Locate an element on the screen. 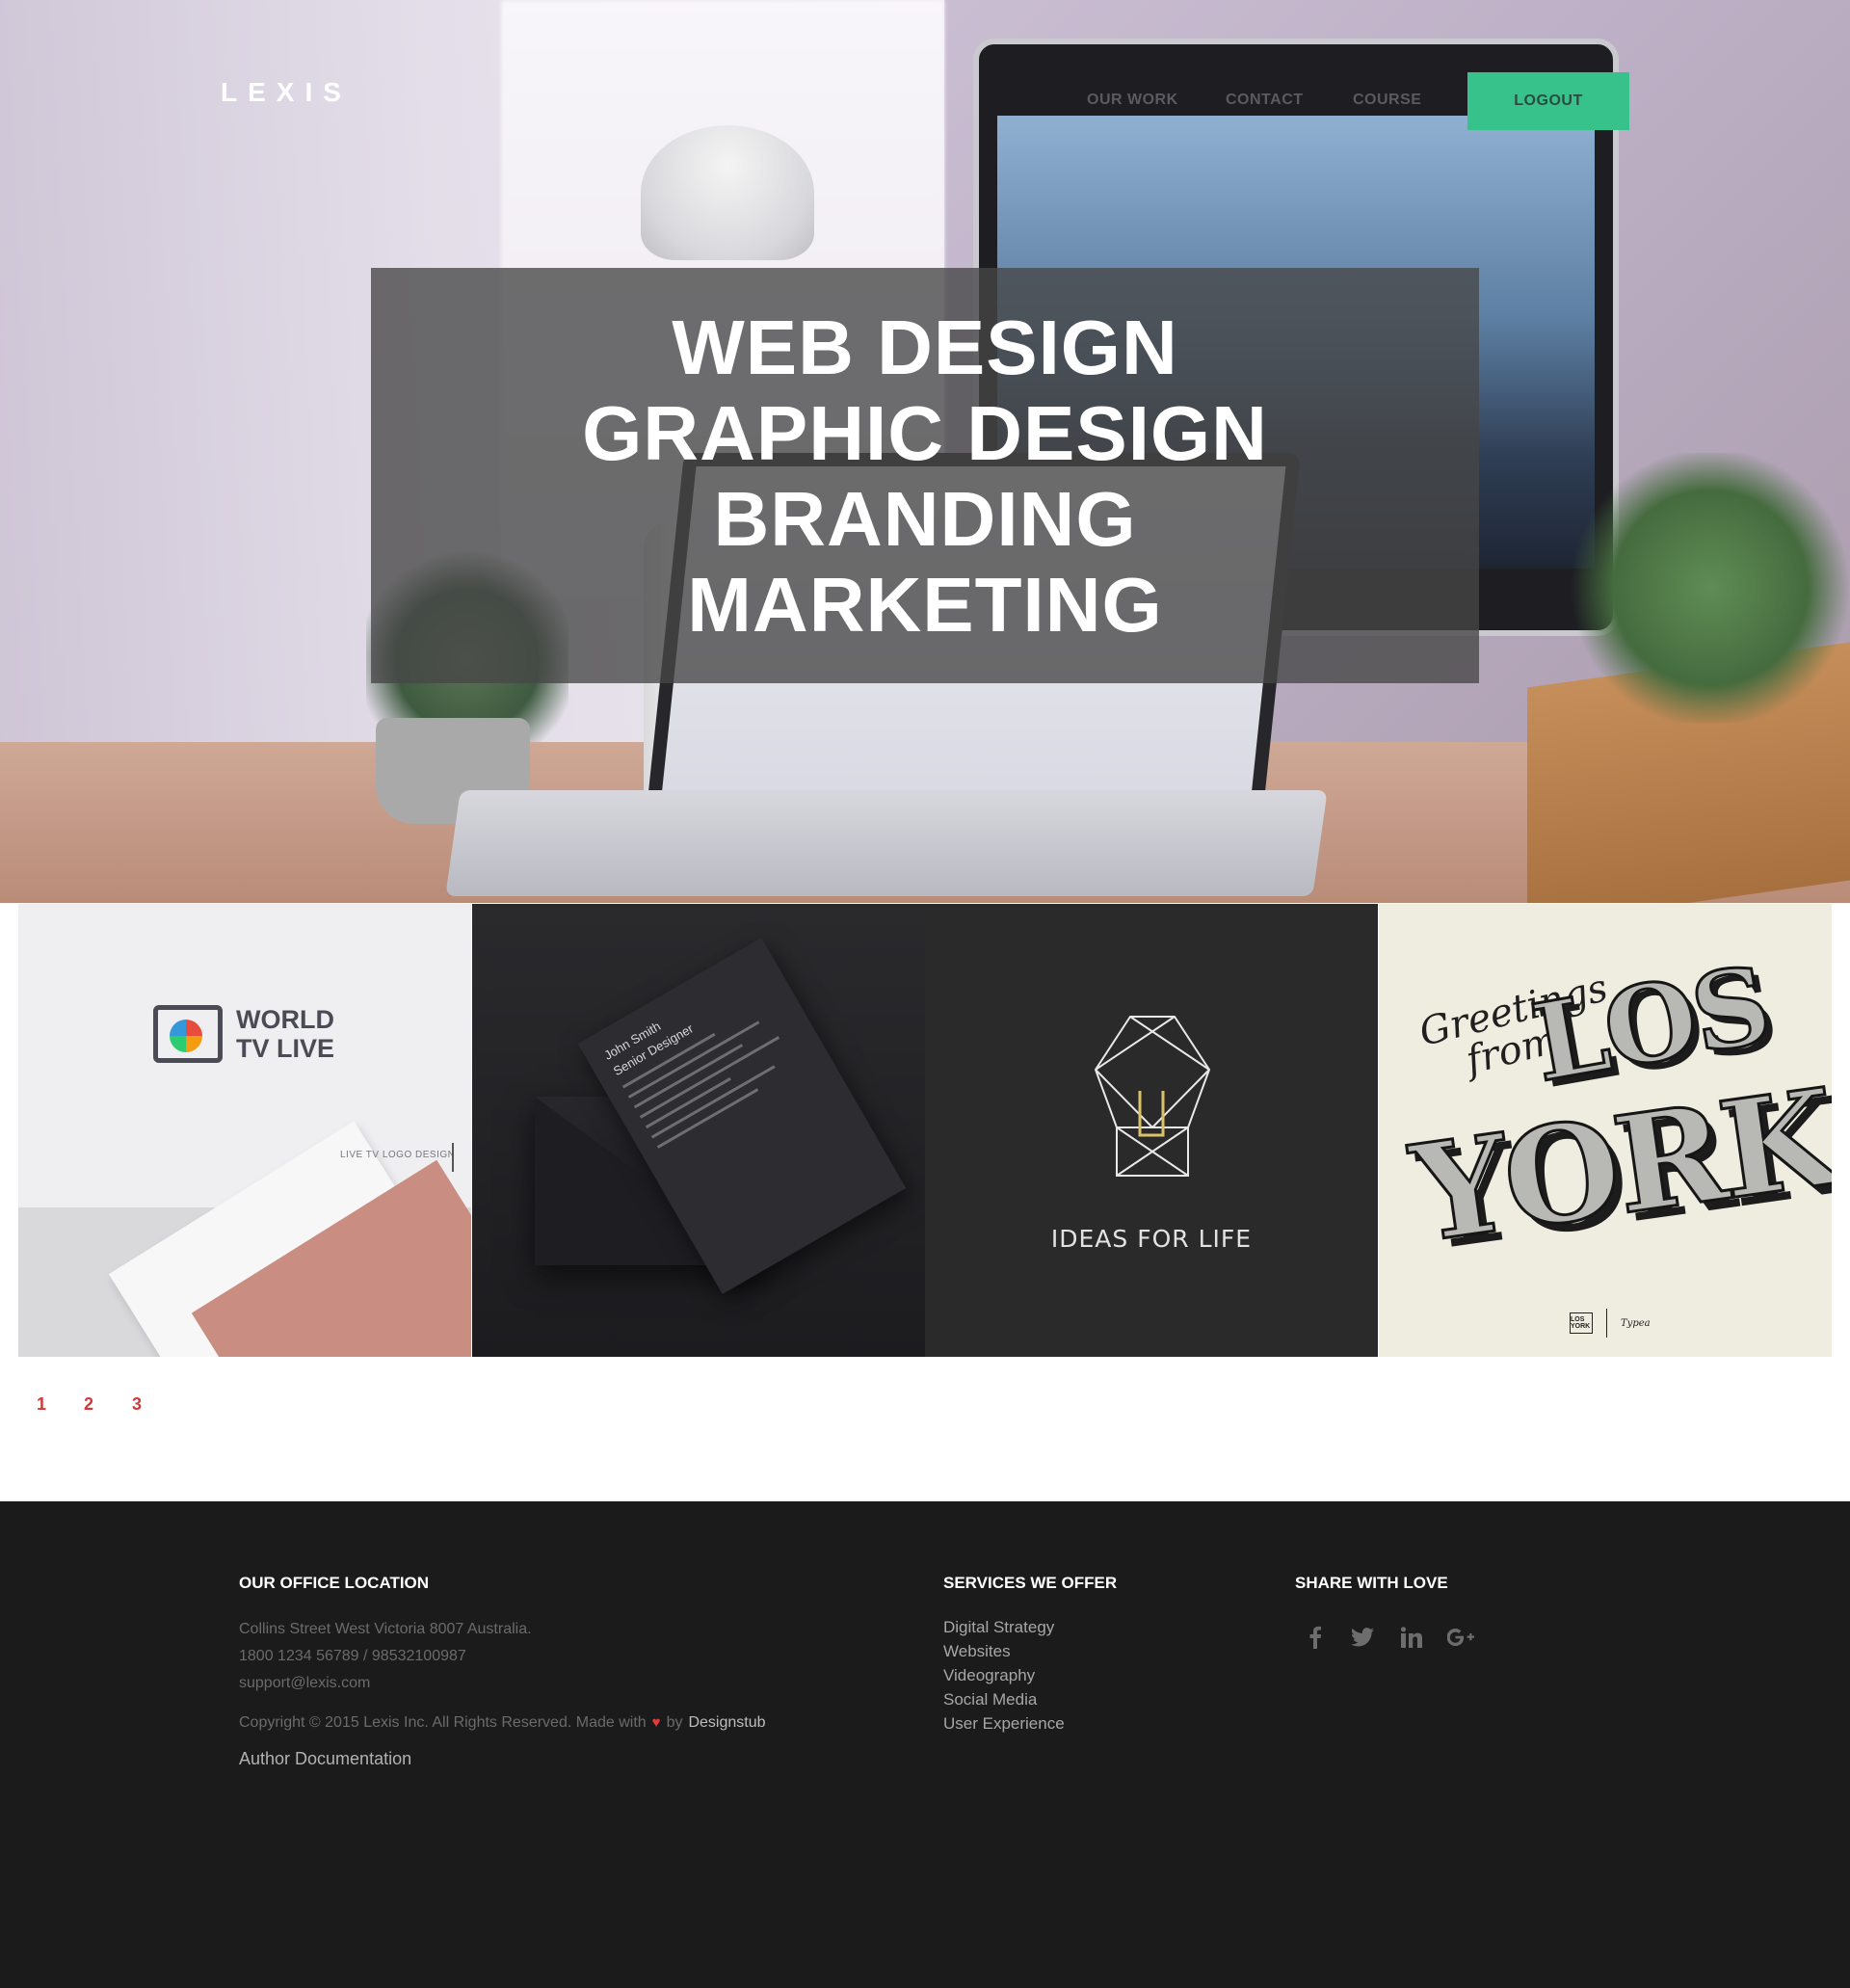  nav-course: COURSE is located at coordinates (1387, 100).